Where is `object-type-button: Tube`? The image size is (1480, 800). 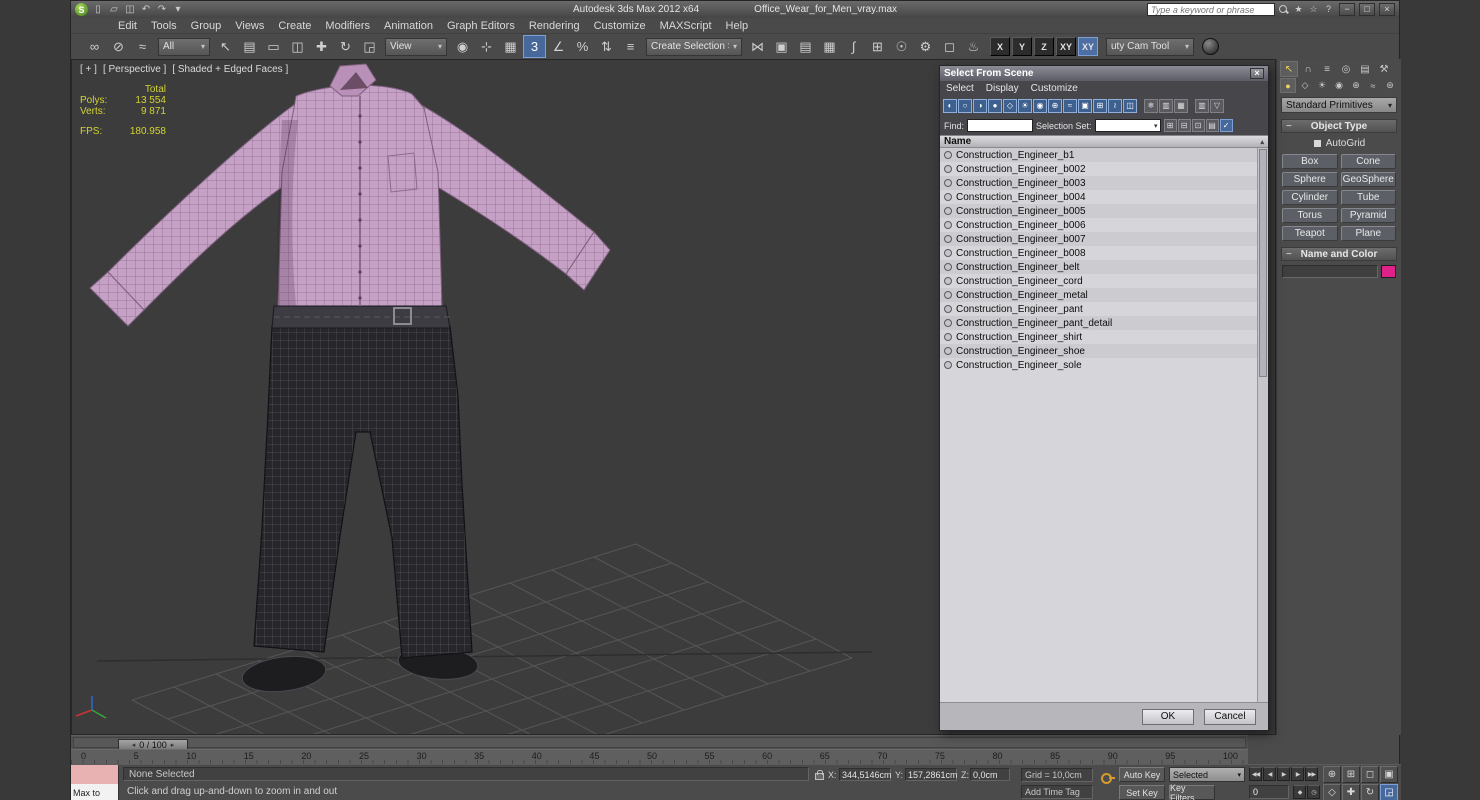 object-type-button: Tube is located at coordinates (1368, 197).